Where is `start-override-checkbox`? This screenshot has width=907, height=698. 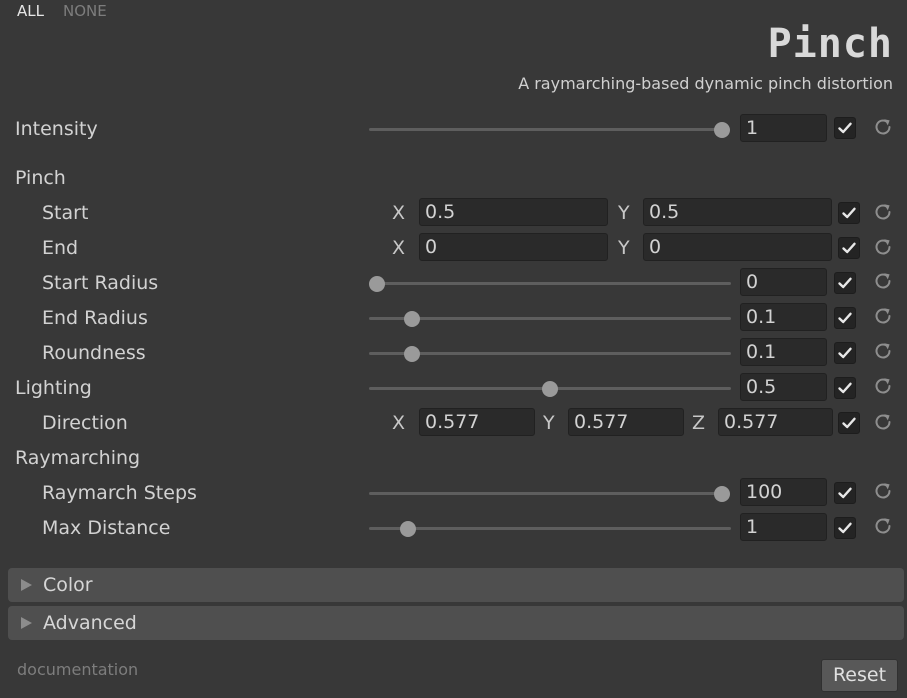 start-override-checkbox is located at coordinates (849, 213).